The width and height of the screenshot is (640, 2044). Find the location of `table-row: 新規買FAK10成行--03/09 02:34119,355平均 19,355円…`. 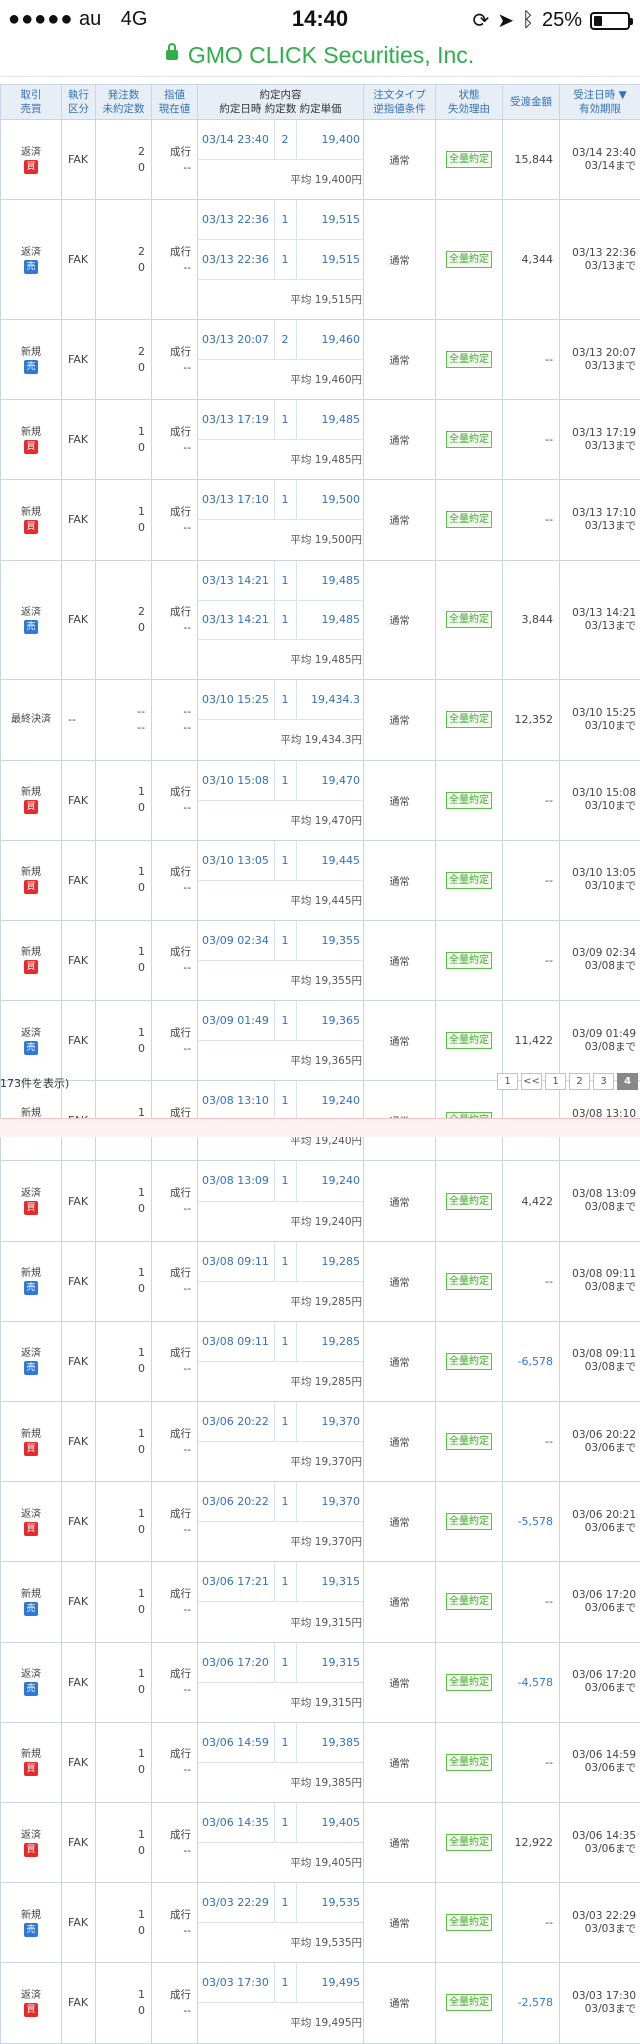

table-row: 新規買FAK10成行--03/09 02:34119,355平均 19,355円… is located at coordinates (320, 960).